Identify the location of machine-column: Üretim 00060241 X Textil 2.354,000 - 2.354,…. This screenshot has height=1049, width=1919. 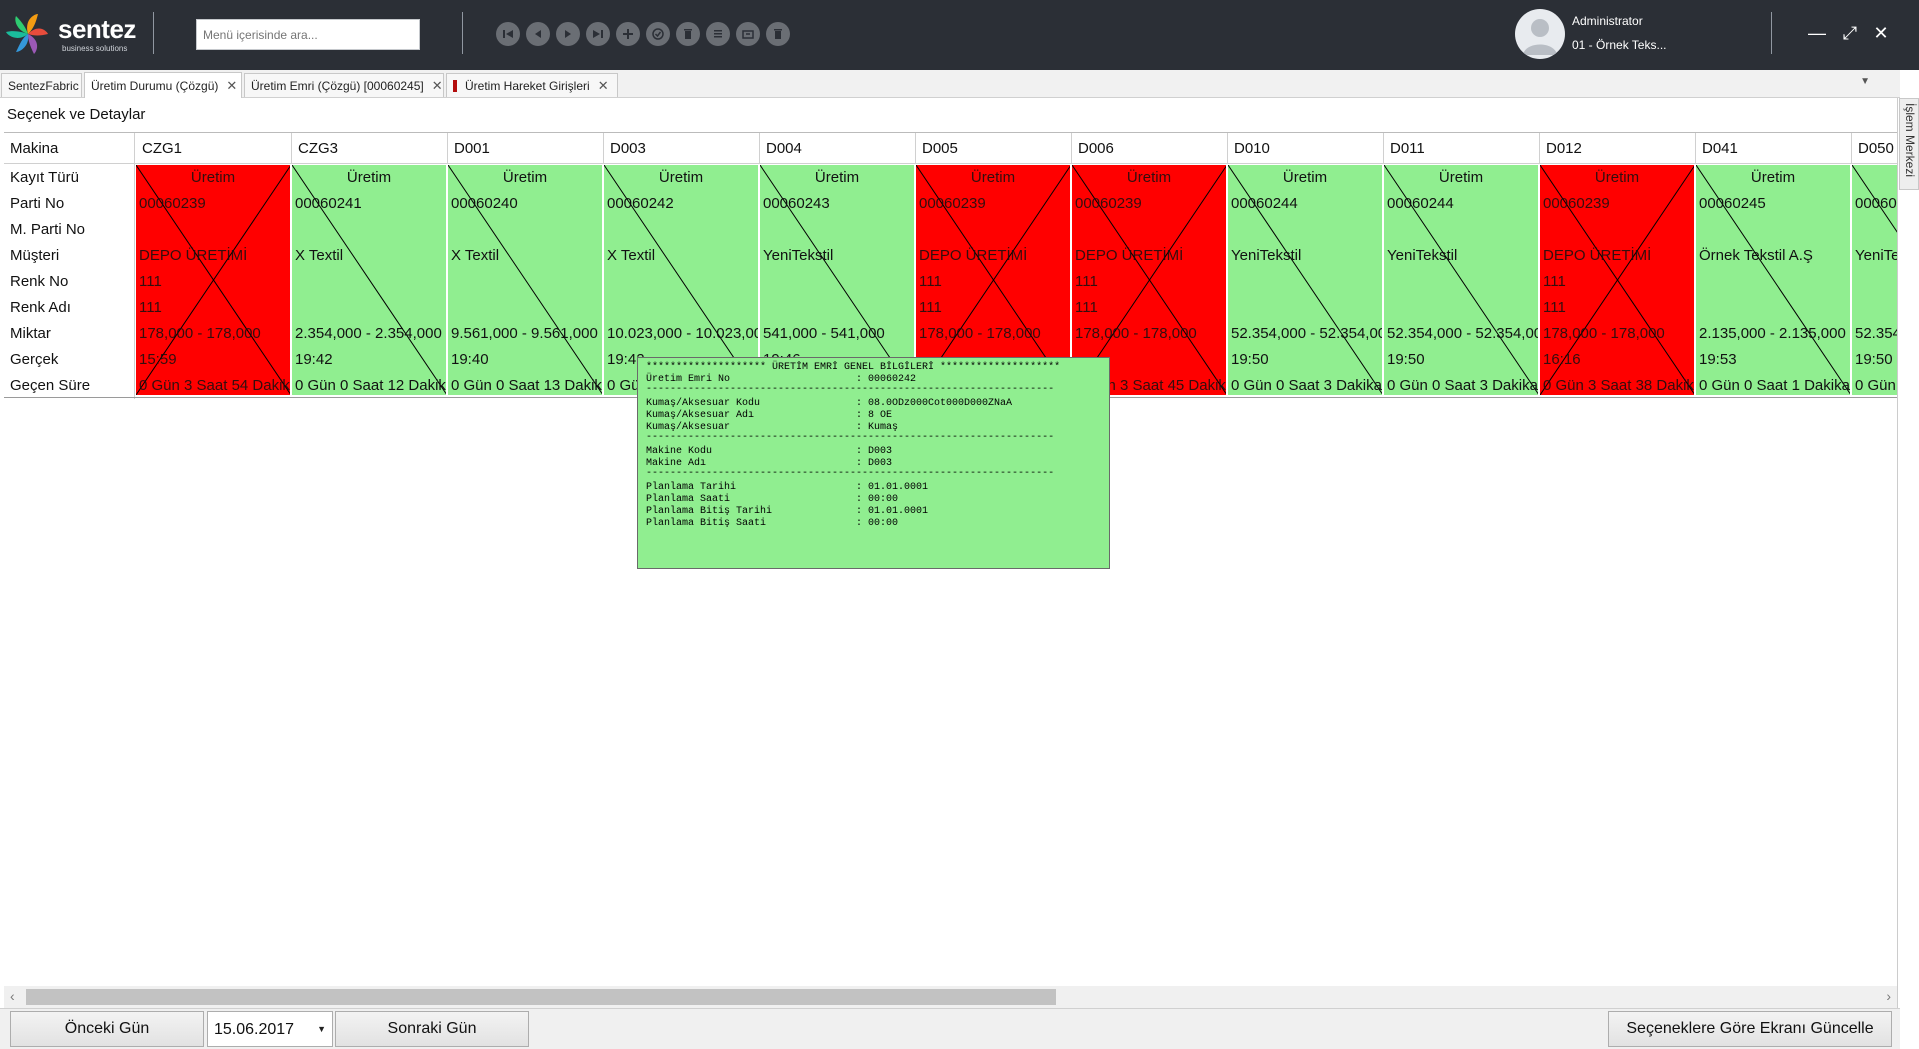
(369, 280).